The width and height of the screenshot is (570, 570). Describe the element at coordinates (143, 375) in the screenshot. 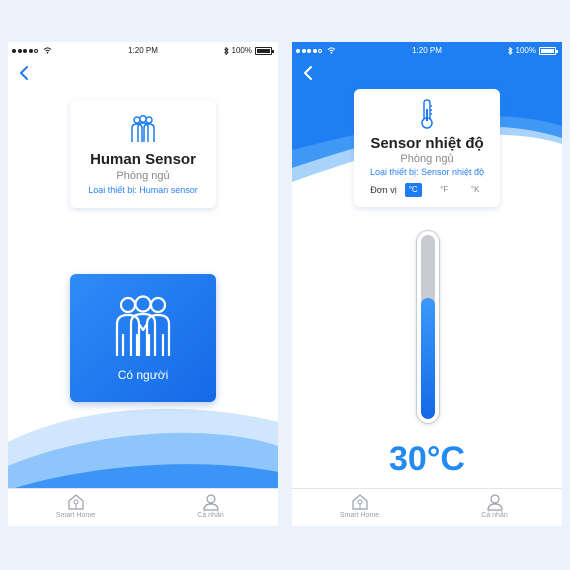

I see `presence-label: Có người` at that location.